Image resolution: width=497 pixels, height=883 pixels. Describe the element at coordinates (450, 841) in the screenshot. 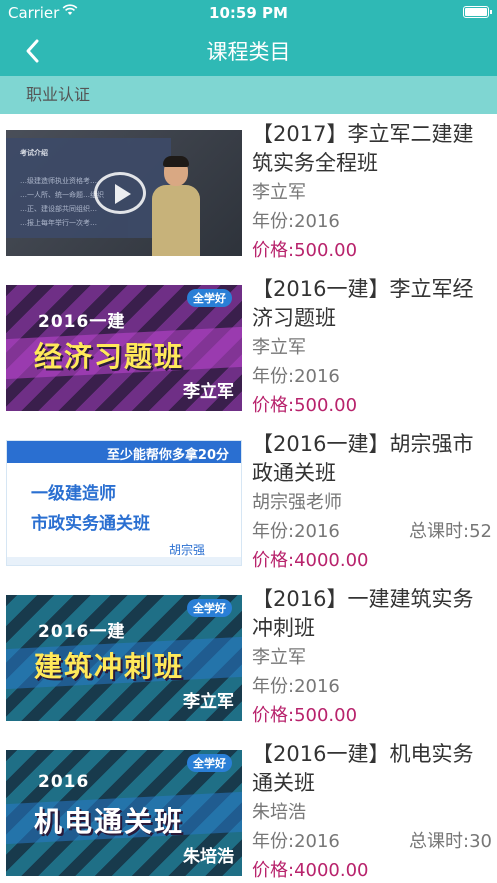

I see `course-lessons: 总课时:30` at that location.